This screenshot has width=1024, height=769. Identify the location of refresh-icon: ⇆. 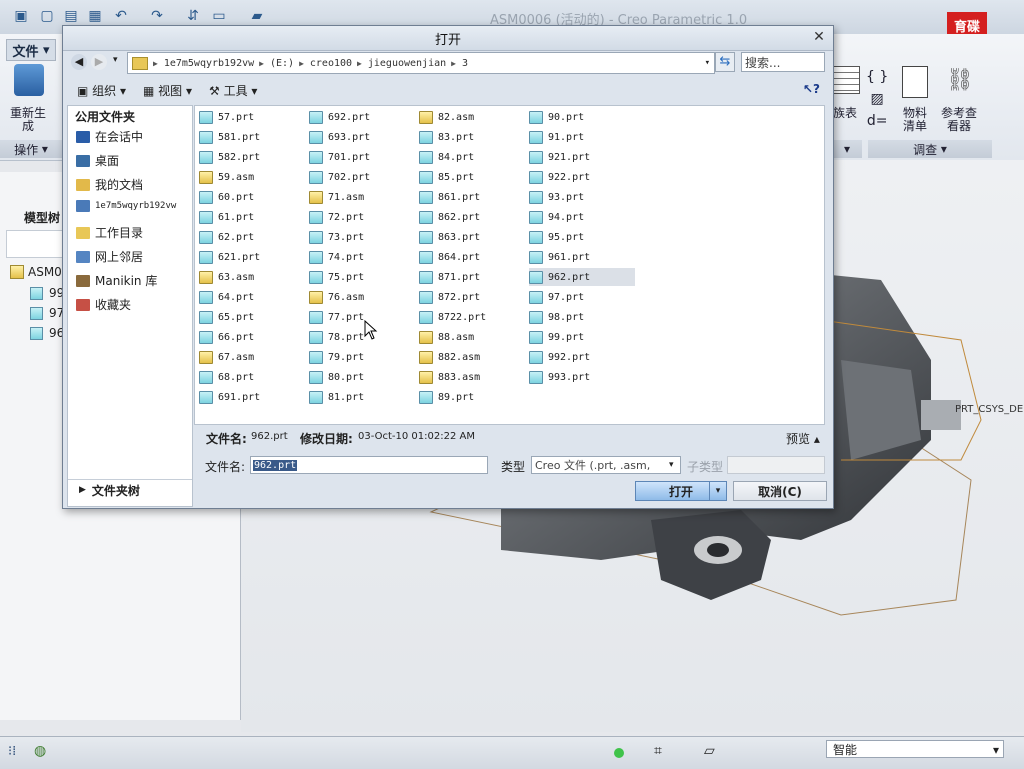
(725, 62).